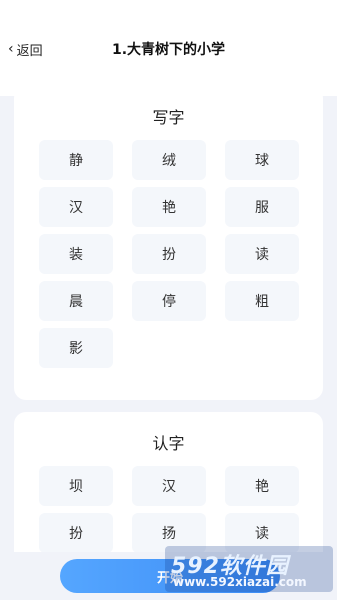  What do you see at coordinates (262, 301) in the screenshot?
I see `char-tile: 粗` at bounding box center [262, 301].